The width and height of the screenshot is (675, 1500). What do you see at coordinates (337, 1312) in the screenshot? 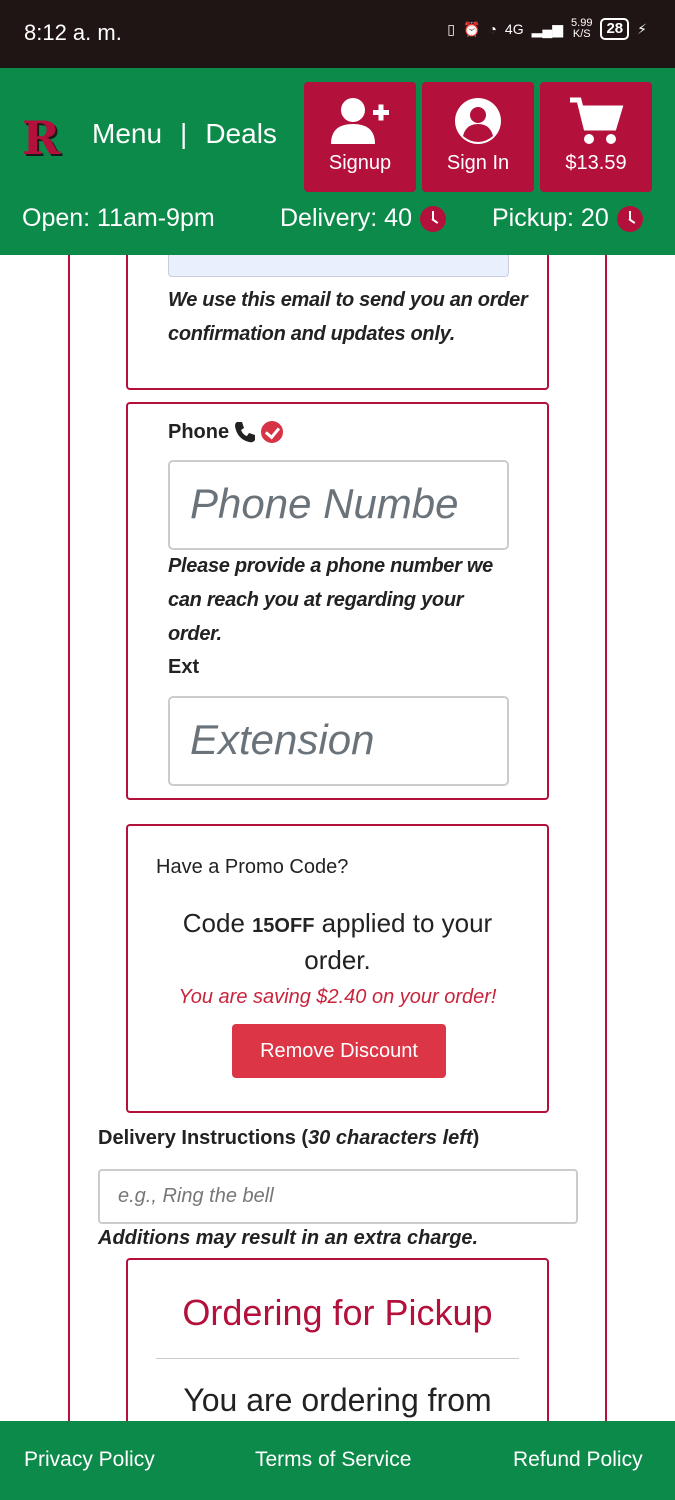
I see `pickup-title: Ordering for Pickup` at bounding box center [337, 1312].